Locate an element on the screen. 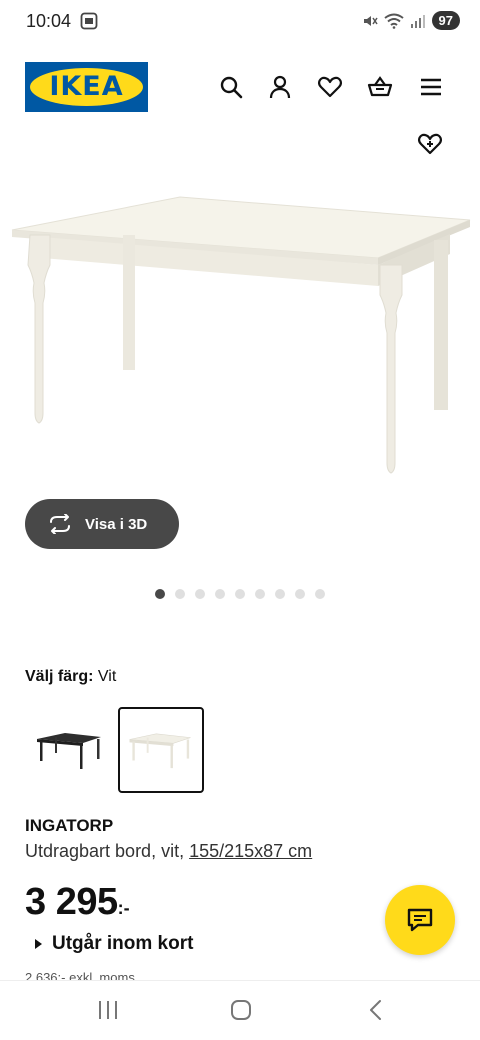 This screenshot has height=1040, width=480. product-size-link: 155/215x87 cm is located at coordinates (250, 851).